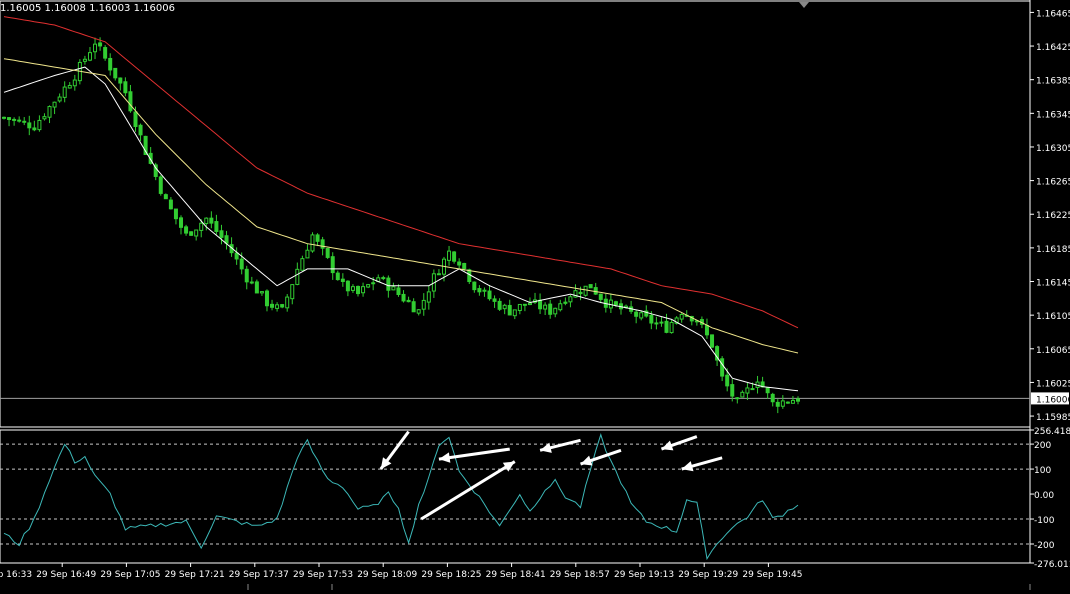 This screenshot has height=594, width=1070. I want to click on time-tick-label: 29 Sep 17:05, so click(130, 575).